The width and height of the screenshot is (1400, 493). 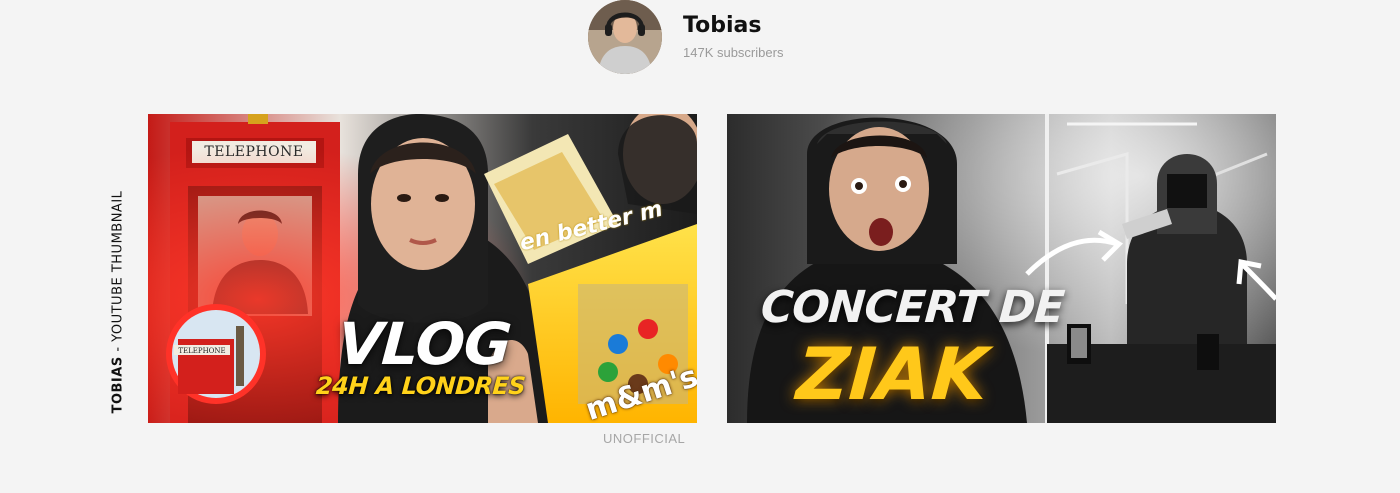 What do you see at coordinates (254, 152) in the screenshot?
I see `telephone-sign: TELEPHONE` at bounding box center [254, 152].